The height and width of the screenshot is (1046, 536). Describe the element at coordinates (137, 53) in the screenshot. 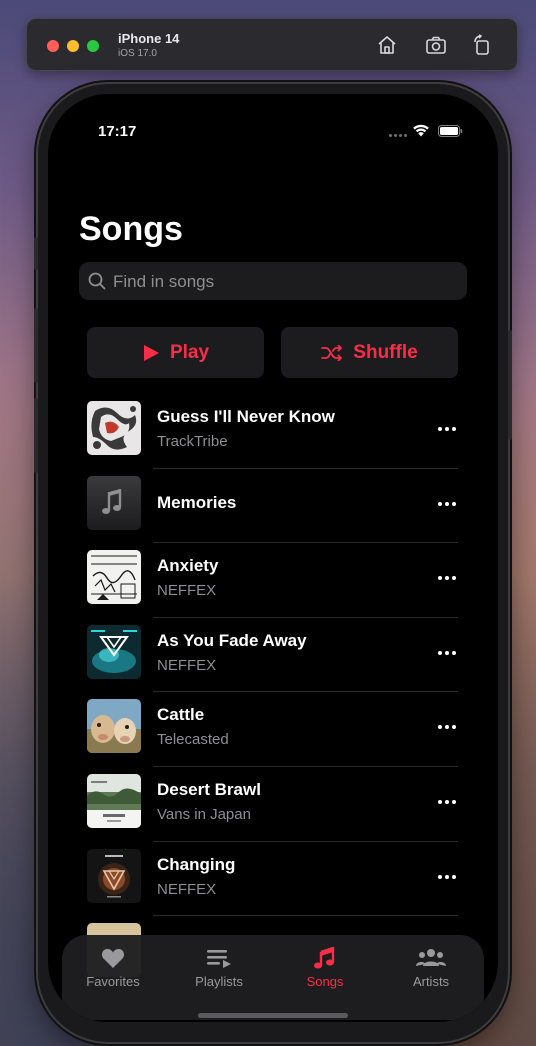

I see `os-version: iOS 17.0` at that location.